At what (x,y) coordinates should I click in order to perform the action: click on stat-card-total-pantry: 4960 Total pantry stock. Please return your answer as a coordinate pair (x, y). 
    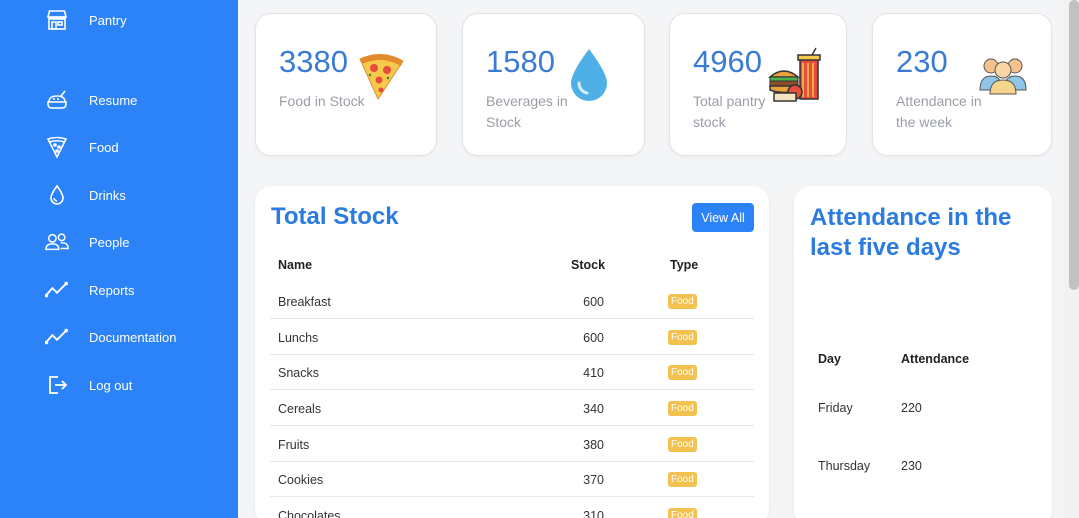
    Looking at the image, I should click on (758, 84).